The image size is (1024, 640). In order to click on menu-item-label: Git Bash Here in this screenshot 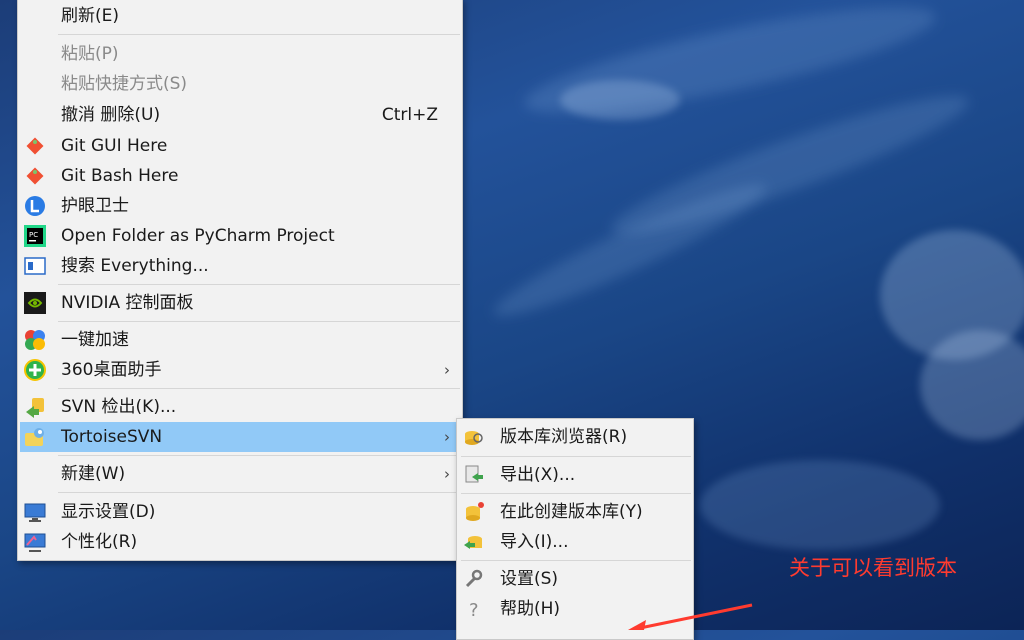, I will do `click(120, 176)`.